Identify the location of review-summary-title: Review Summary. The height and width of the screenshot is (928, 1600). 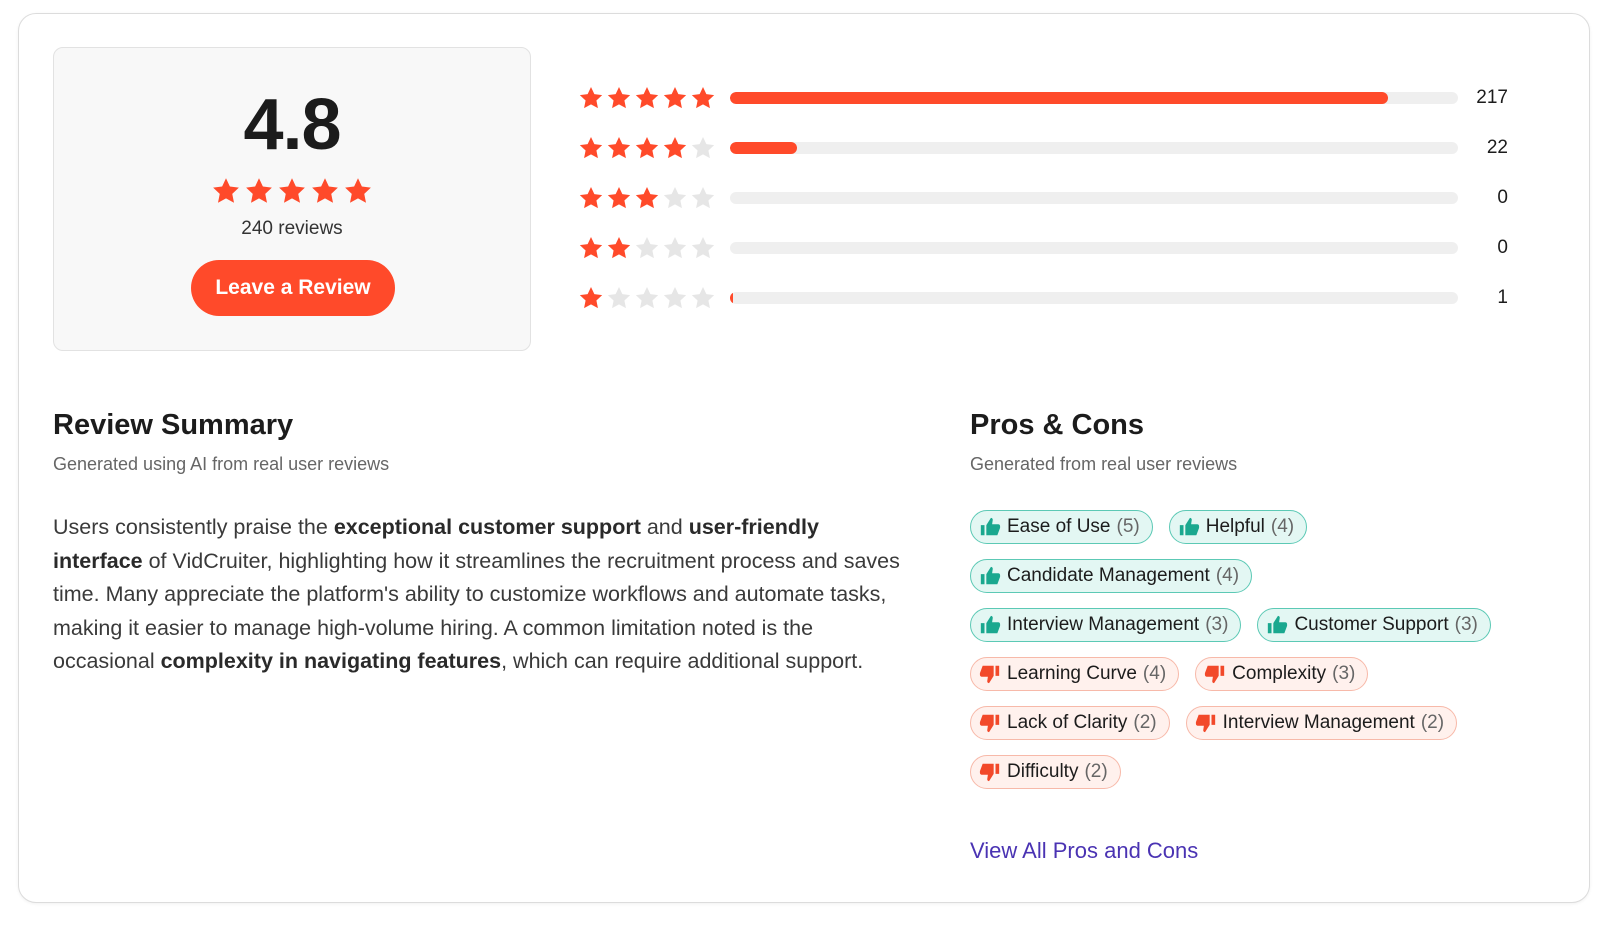
(173, 425).